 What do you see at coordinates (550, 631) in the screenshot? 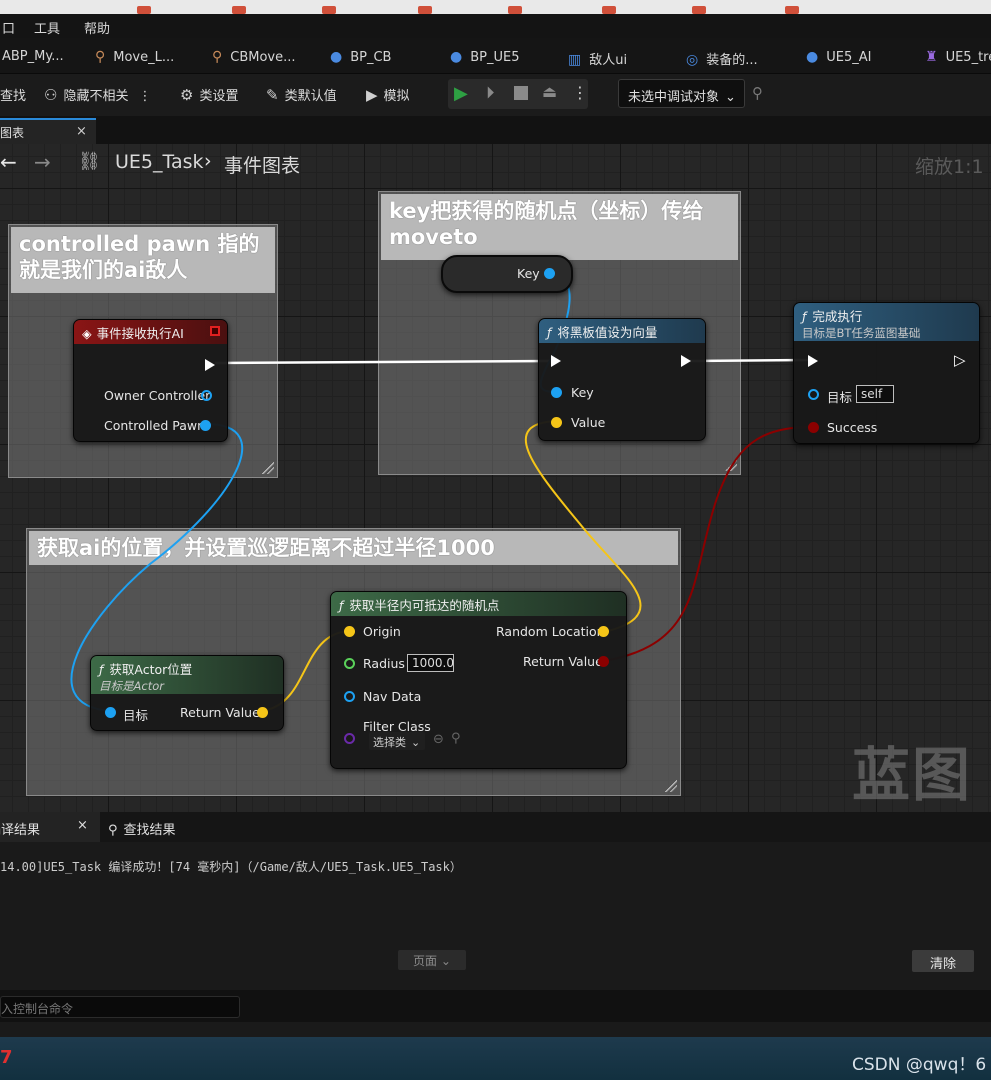
I see `random-location-pin-label: Random Location` at bounding box center [550, 631].